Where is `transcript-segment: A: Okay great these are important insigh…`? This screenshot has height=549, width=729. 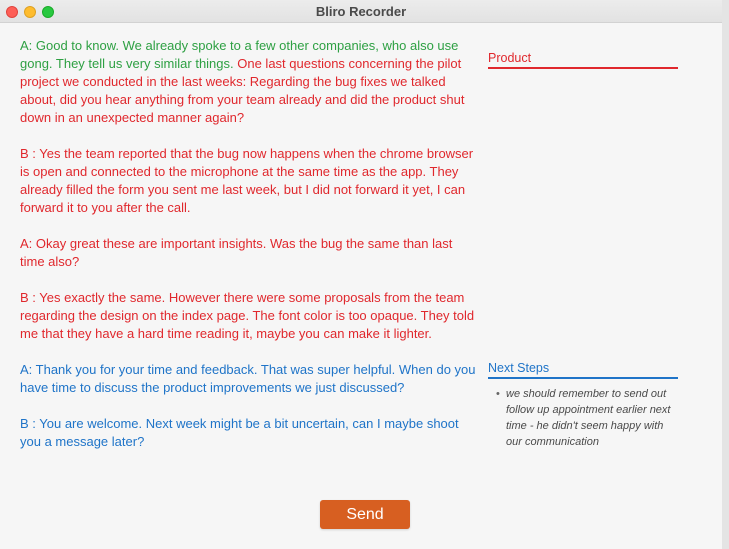
transcript-segment: A: Okay great these are important insigh… is located at coordinates (236, 252).